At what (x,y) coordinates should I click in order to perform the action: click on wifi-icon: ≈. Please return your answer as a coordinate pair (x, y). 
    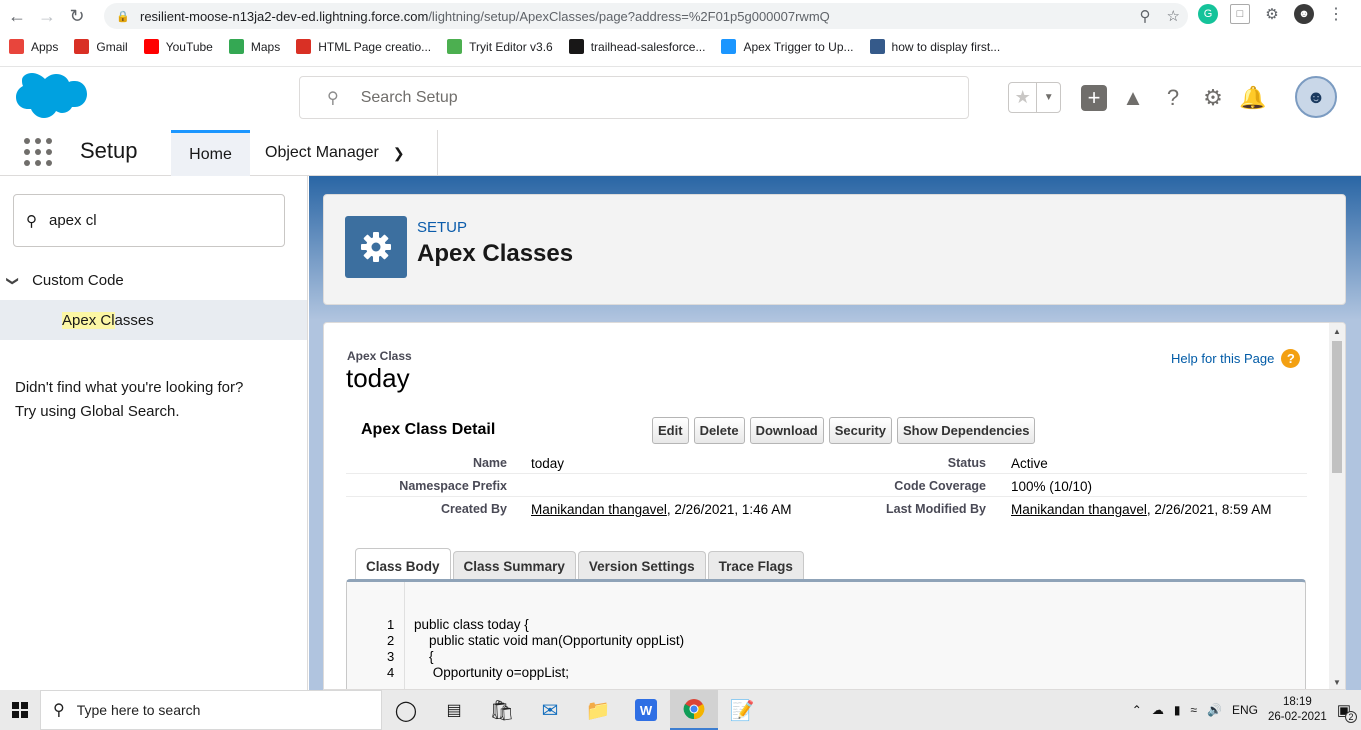
    Looking at the image, I should click on (1193, 710).